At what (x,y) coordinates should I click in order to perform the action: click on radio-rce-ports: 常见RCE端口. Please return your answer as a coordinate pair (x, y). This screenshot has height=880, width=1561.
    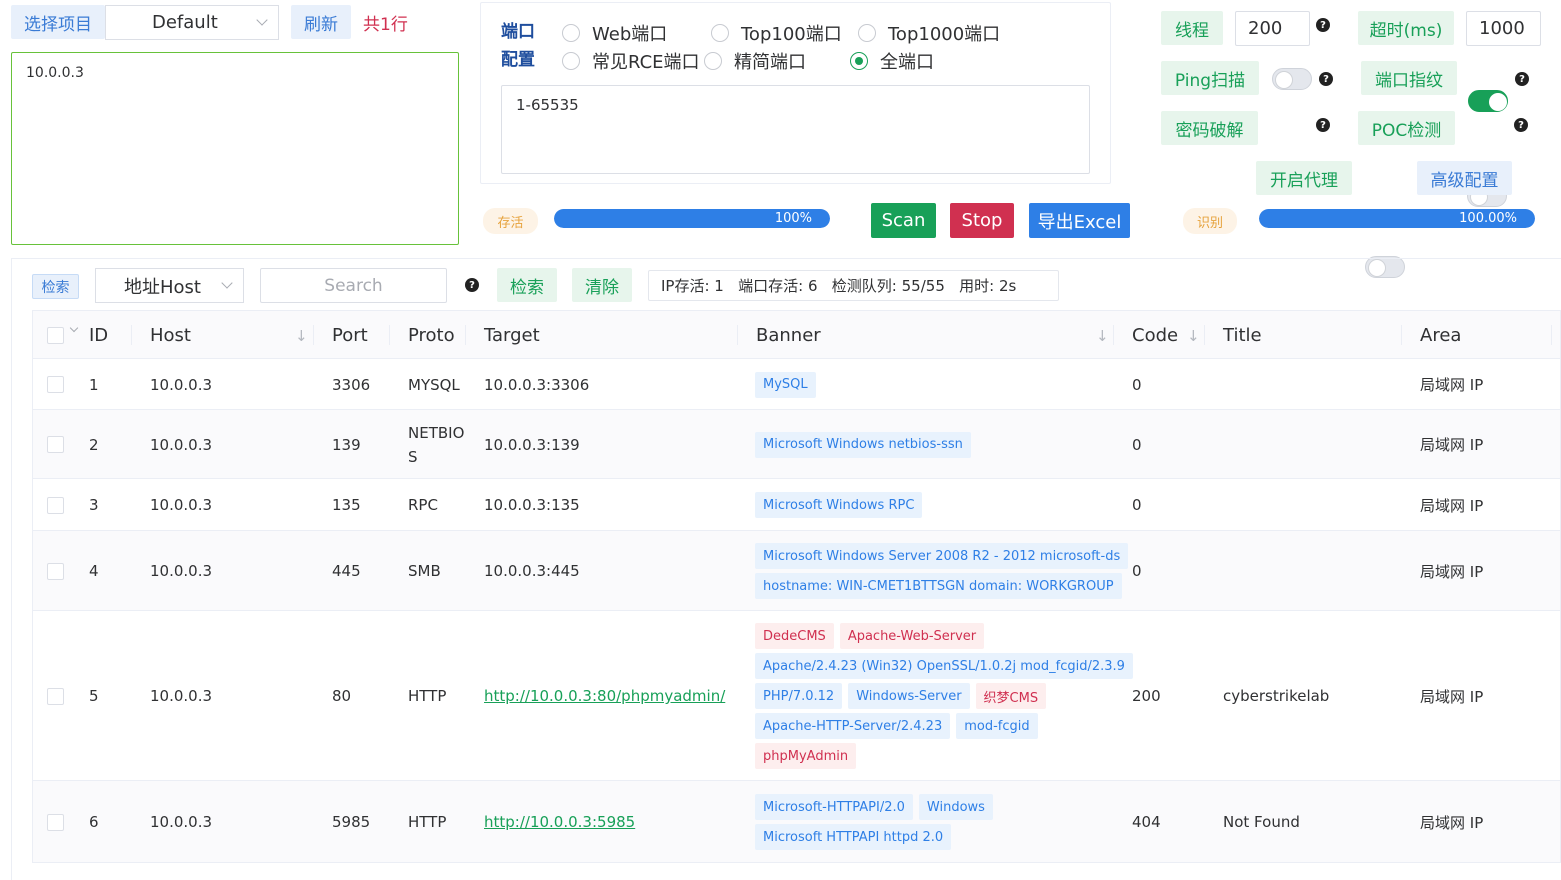
    Looking at the image, I should click on (631, 61).